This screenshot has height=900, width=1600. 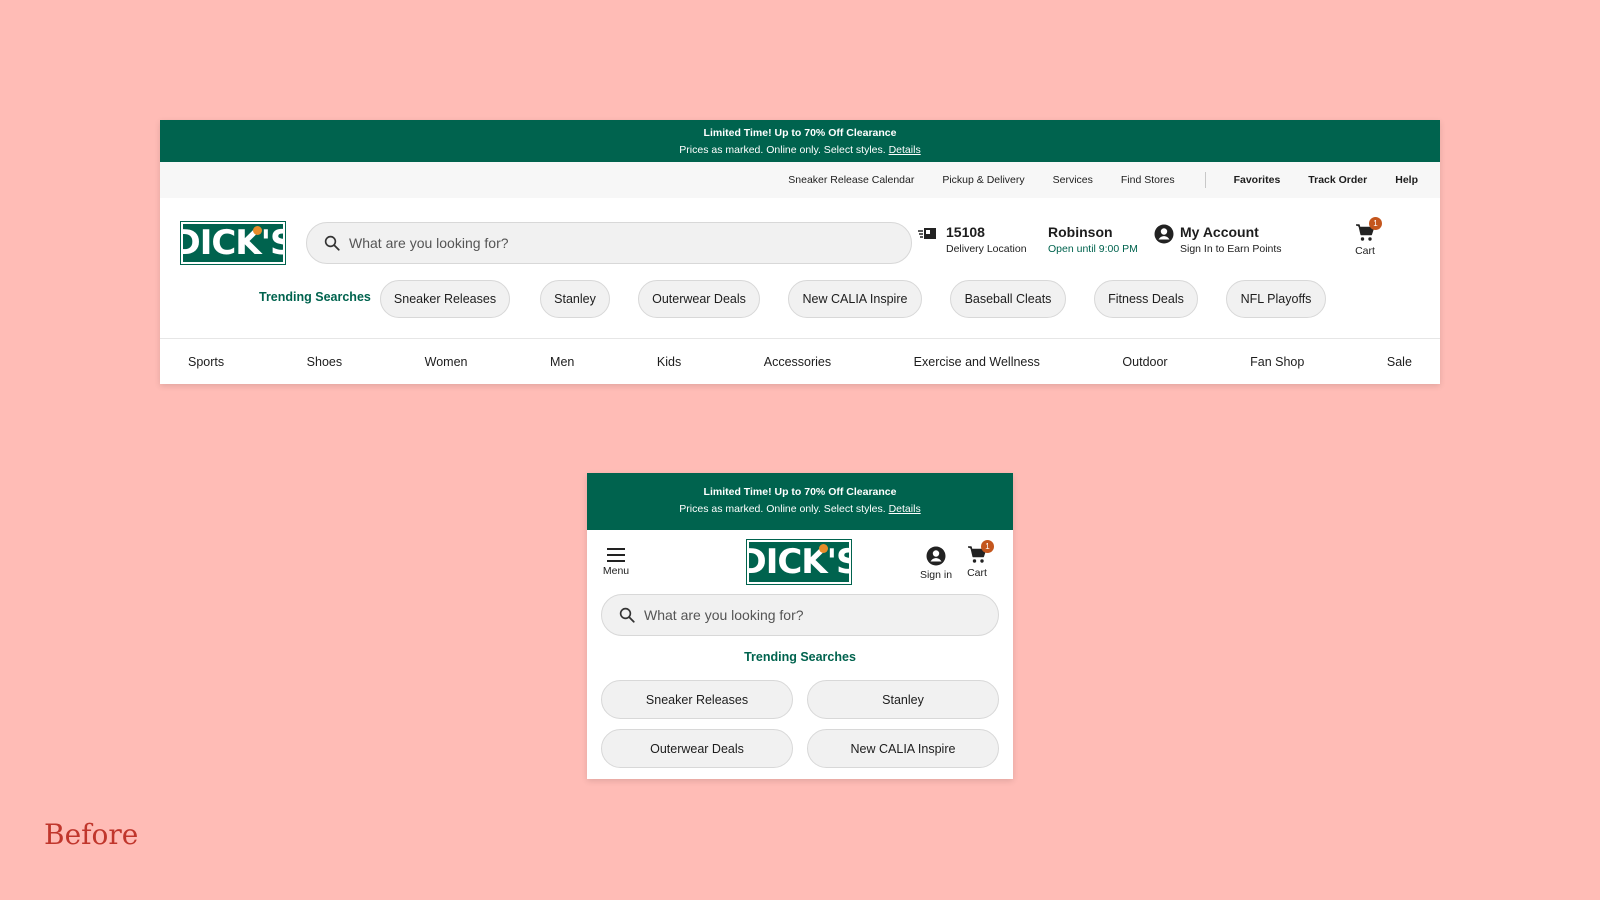 I want to click on nav-item-women: Women, so click(x=446, y=362).